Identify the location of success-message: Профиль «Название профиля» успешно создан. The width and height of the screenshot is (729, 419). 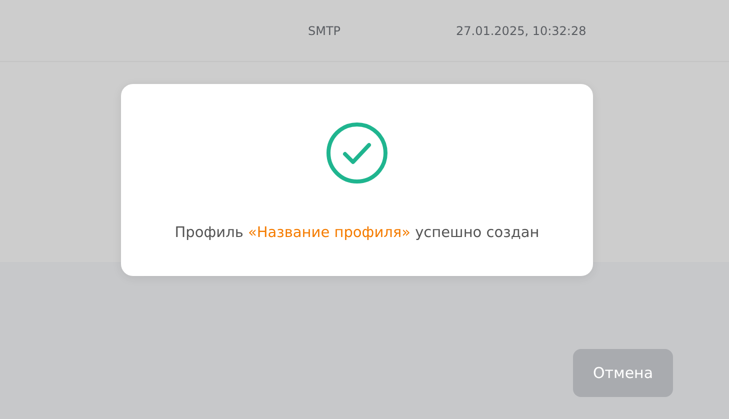
(357, 233).